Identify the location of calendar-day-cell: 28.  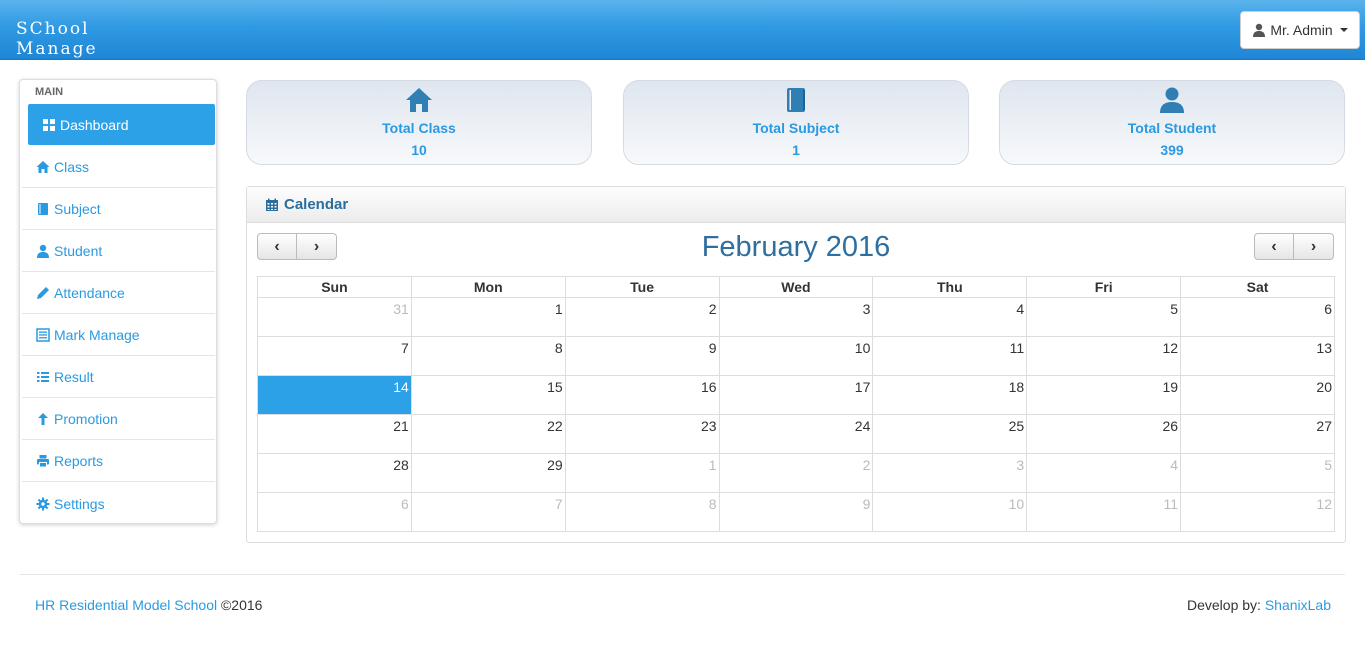
(334, 473).